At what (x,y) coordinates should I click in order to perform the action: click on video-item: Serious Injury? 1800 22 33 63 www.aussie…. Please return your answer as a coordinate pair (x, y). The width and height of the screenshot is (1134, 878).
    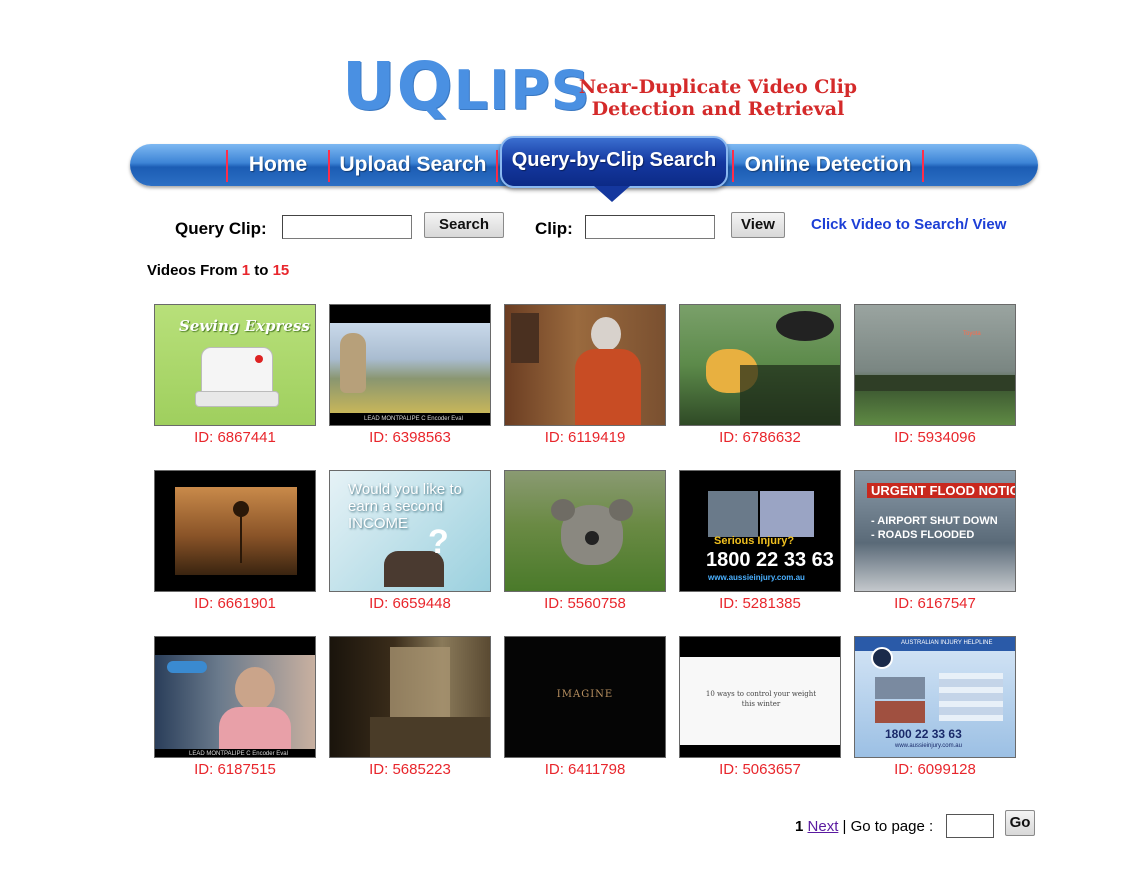
    Looking at the image, I should click on (760, 550).